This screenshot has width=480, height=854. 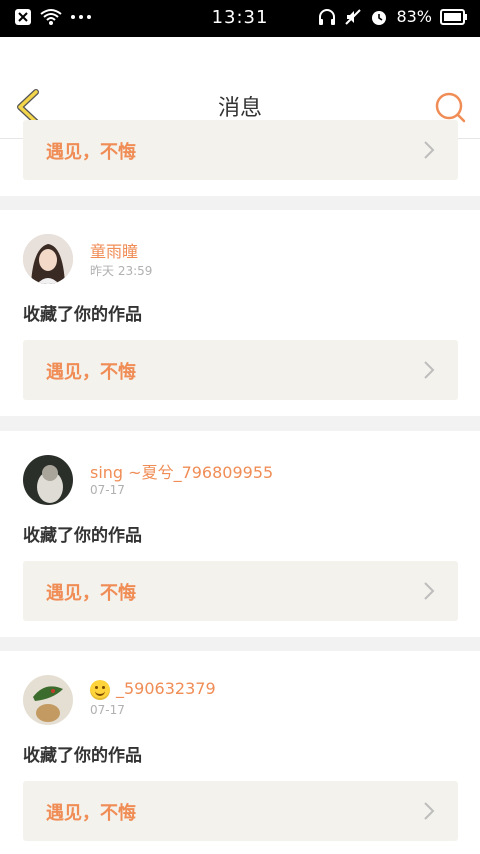 I want to click on username: 童雨瞳, so click(x=114, y=250).